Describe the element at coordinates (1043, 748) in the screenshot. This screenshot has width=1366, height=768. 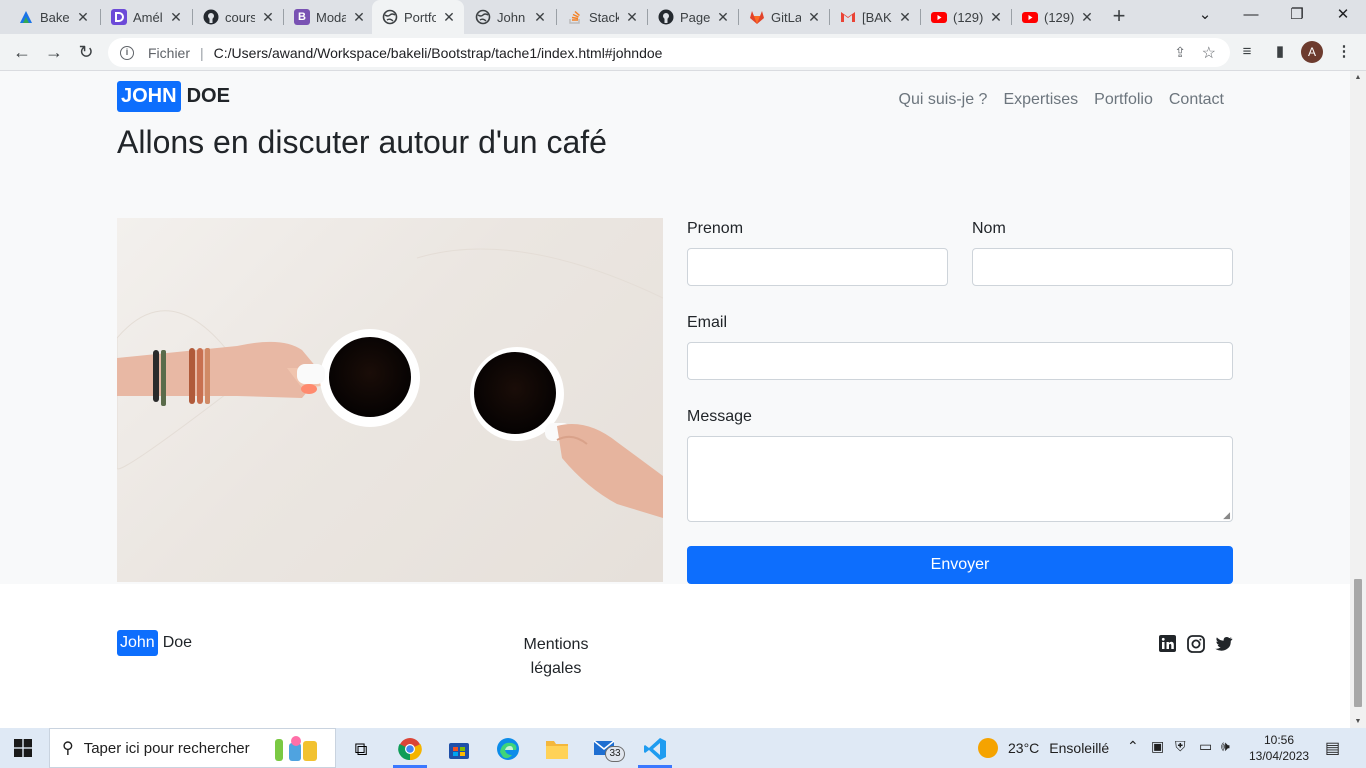
I see `weather-widget: 23°C Ensoleillé` at that location.